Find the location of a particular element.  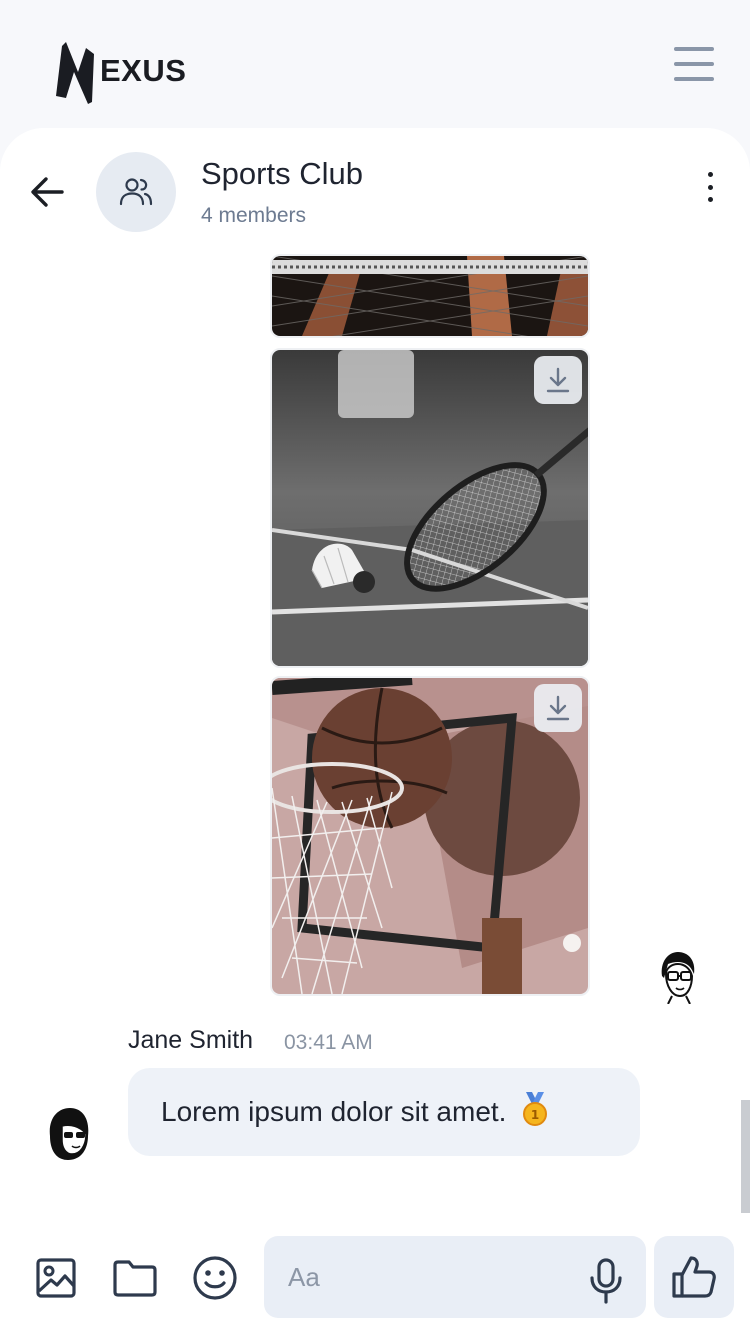

my-avatar is located at coordinates (677, 976).